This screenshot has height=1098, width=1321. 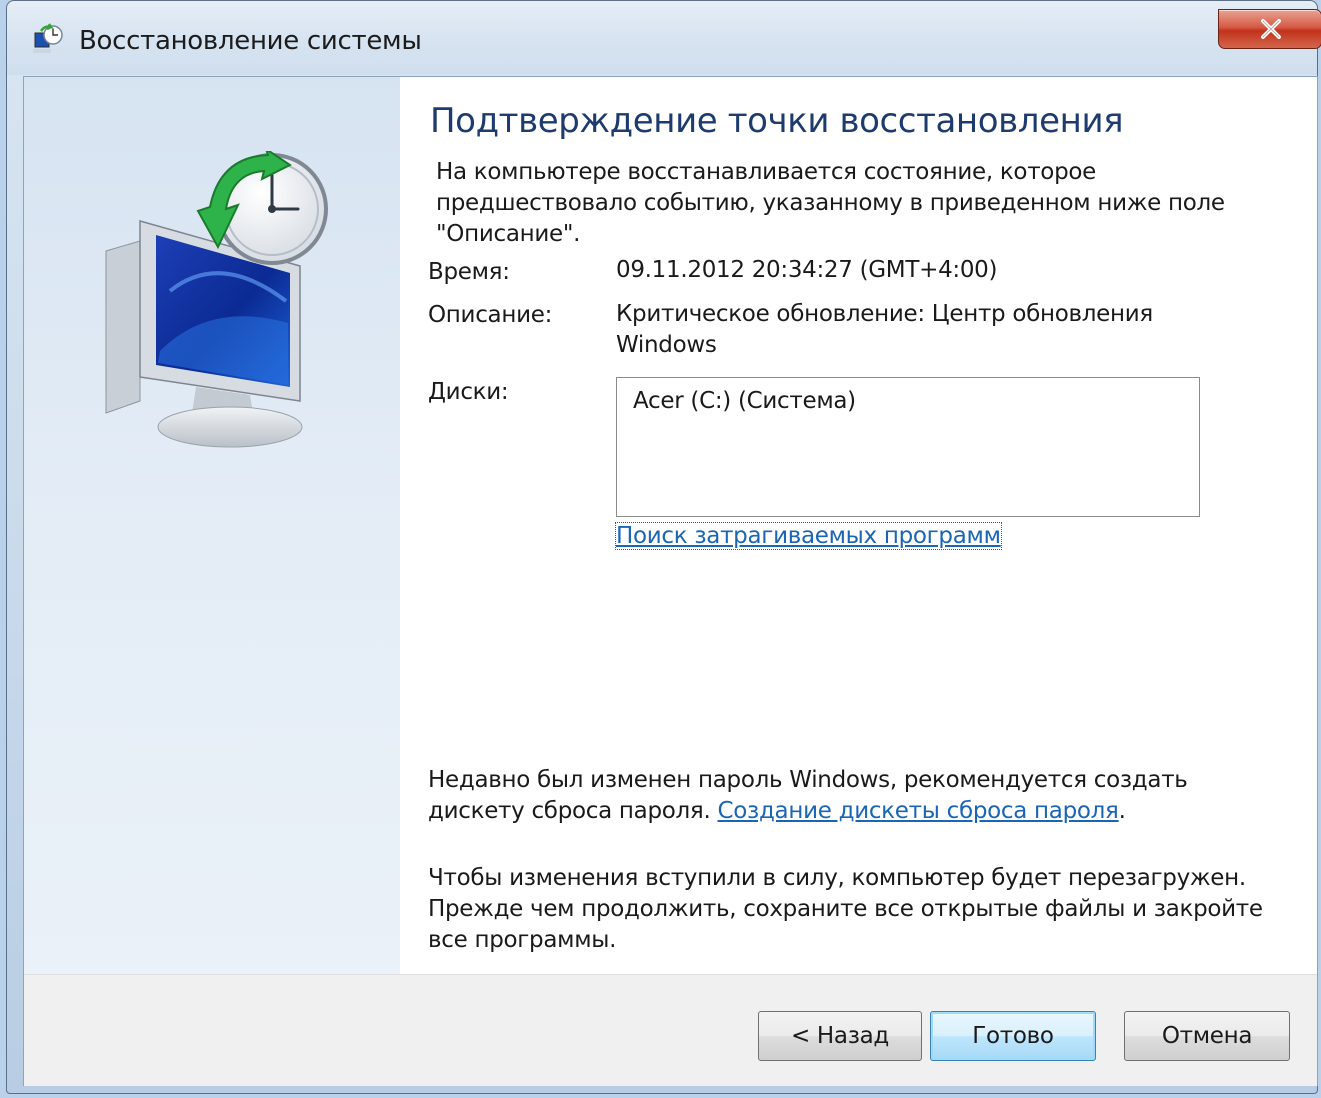 I want to click on page-title: Подтверждение точки восстановления, so click(x=777, y=121).